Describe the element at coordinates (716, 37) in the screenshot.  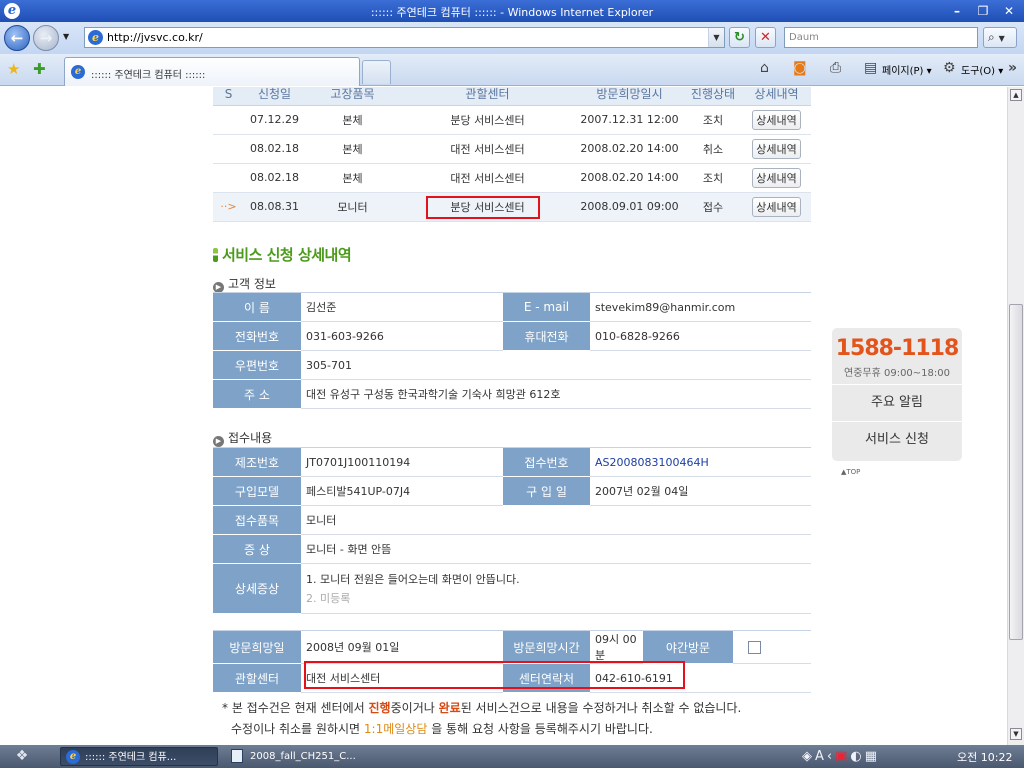
I see `address-dropdown-icon: ▼` at that location.